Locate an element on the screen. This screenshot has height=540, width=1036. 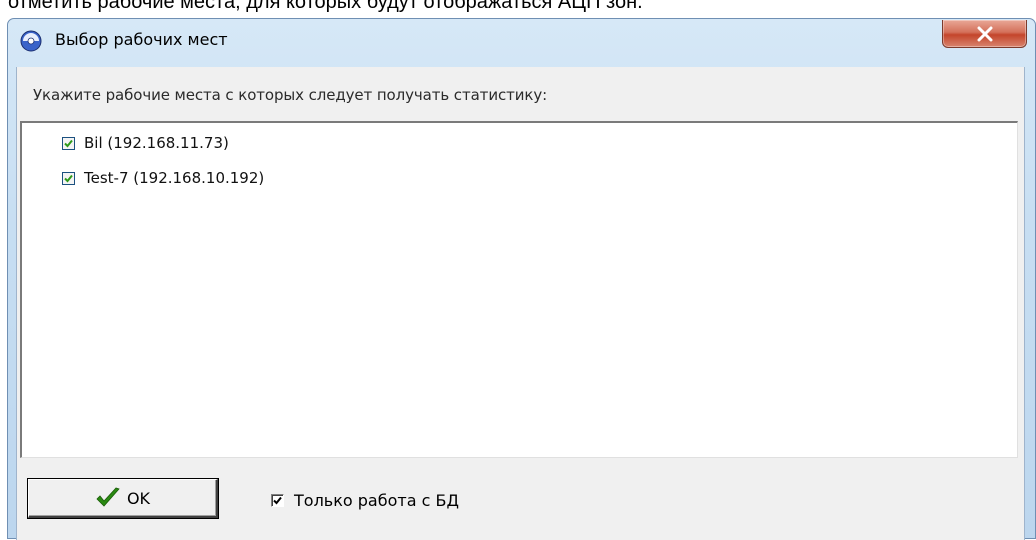
db-only-checkbox is located at coordinates (277, 500).